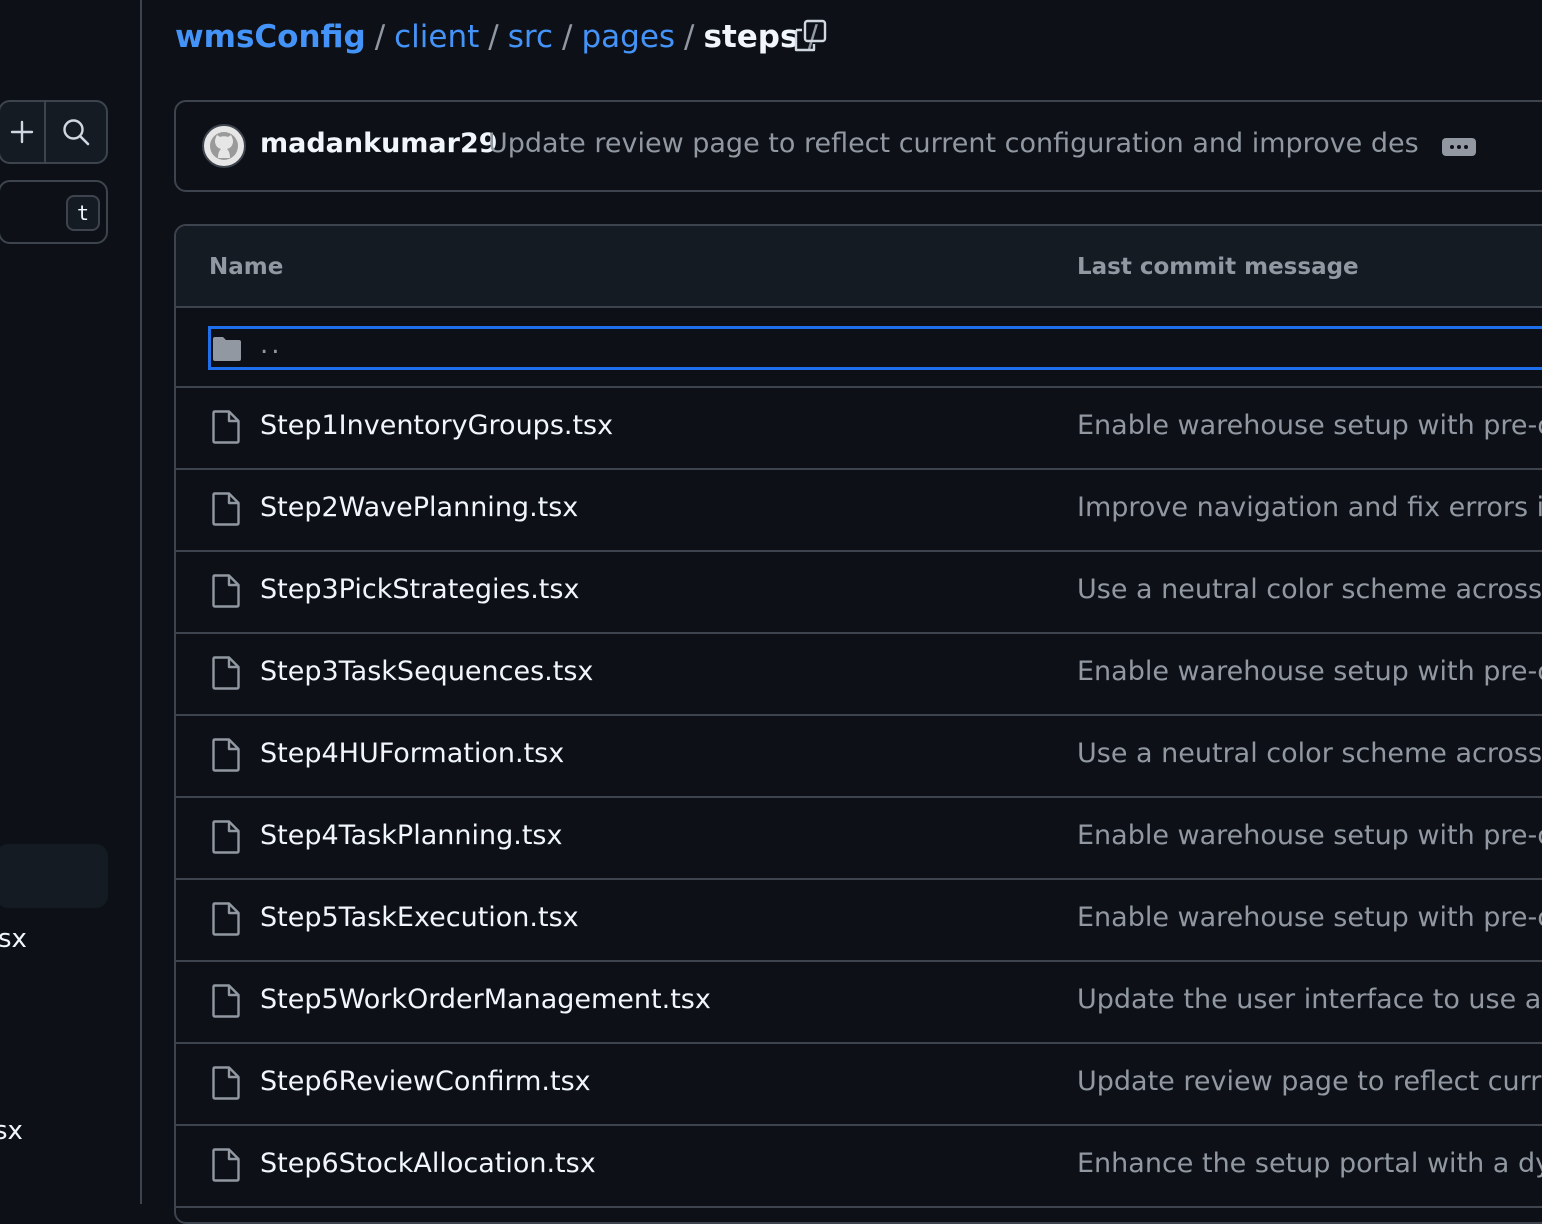 The height and width of the screenshot is (1224, 1542). I want to click on focus-outline, so click(875, 348).